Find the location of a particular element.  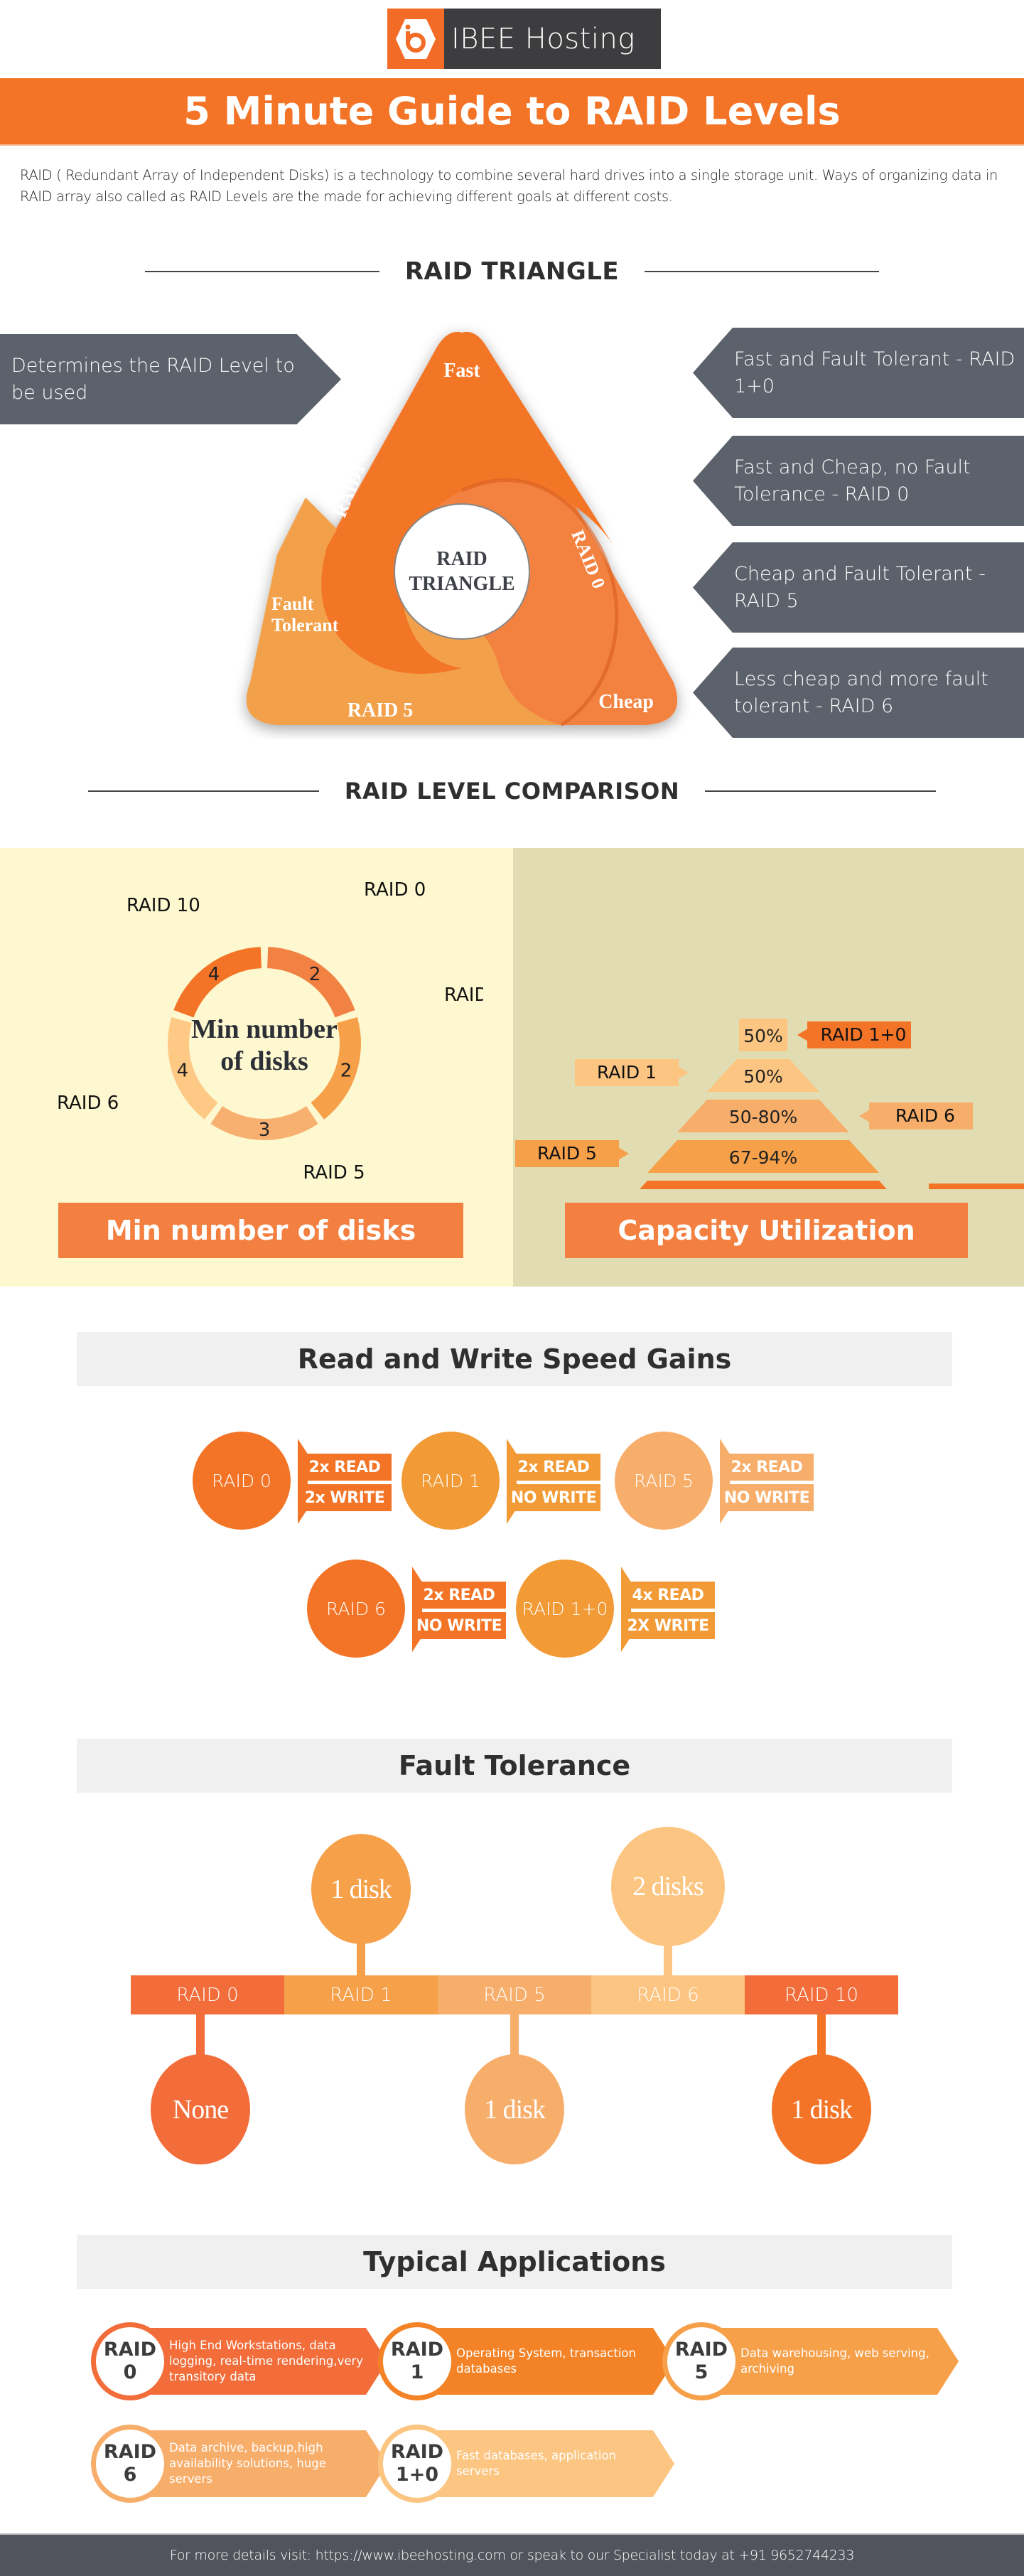

raid-triangle-heading: RAID TRIANGLE is located at coordinates (512, 271).